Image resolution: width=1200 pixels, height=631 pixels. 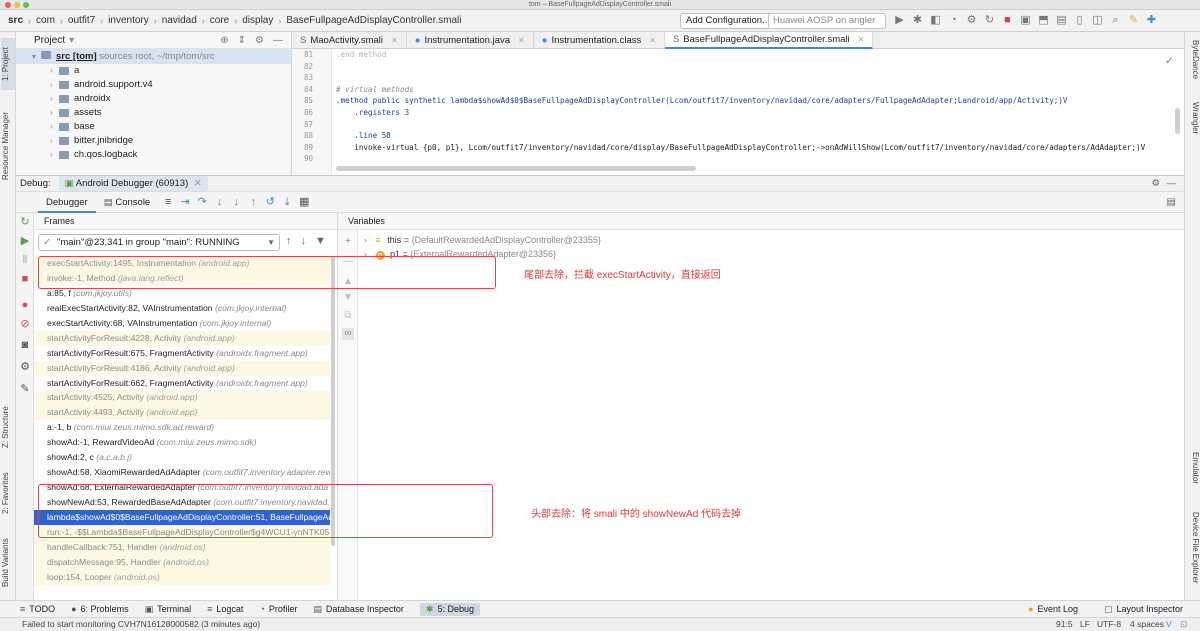 I want to click on frame-item: dispatchMessage:95, Handler (android.os), so click(x=182, y=562).